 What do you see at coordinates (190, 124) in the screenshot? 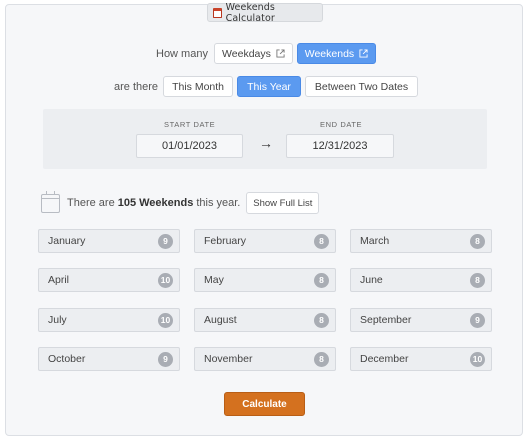
I see `start-date-label: START DATE` at bounding box center [190, 124].